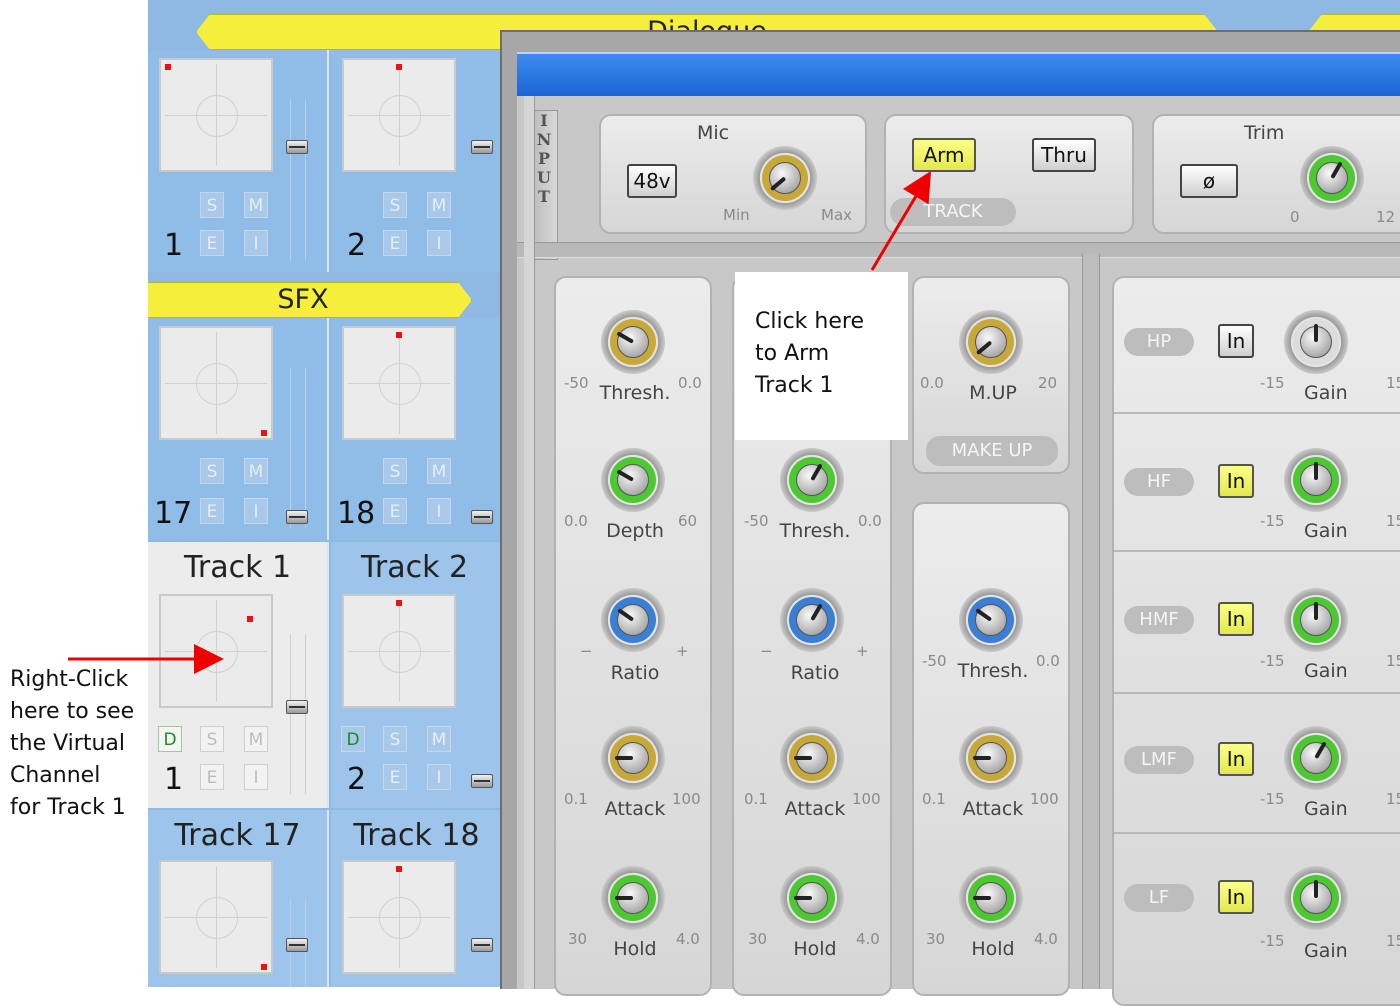 The width and height of the screenshot is (1400, 1006). Describe the element at coordinates (901, 220) in the screenshot. I see `arm-arrow` at that location.